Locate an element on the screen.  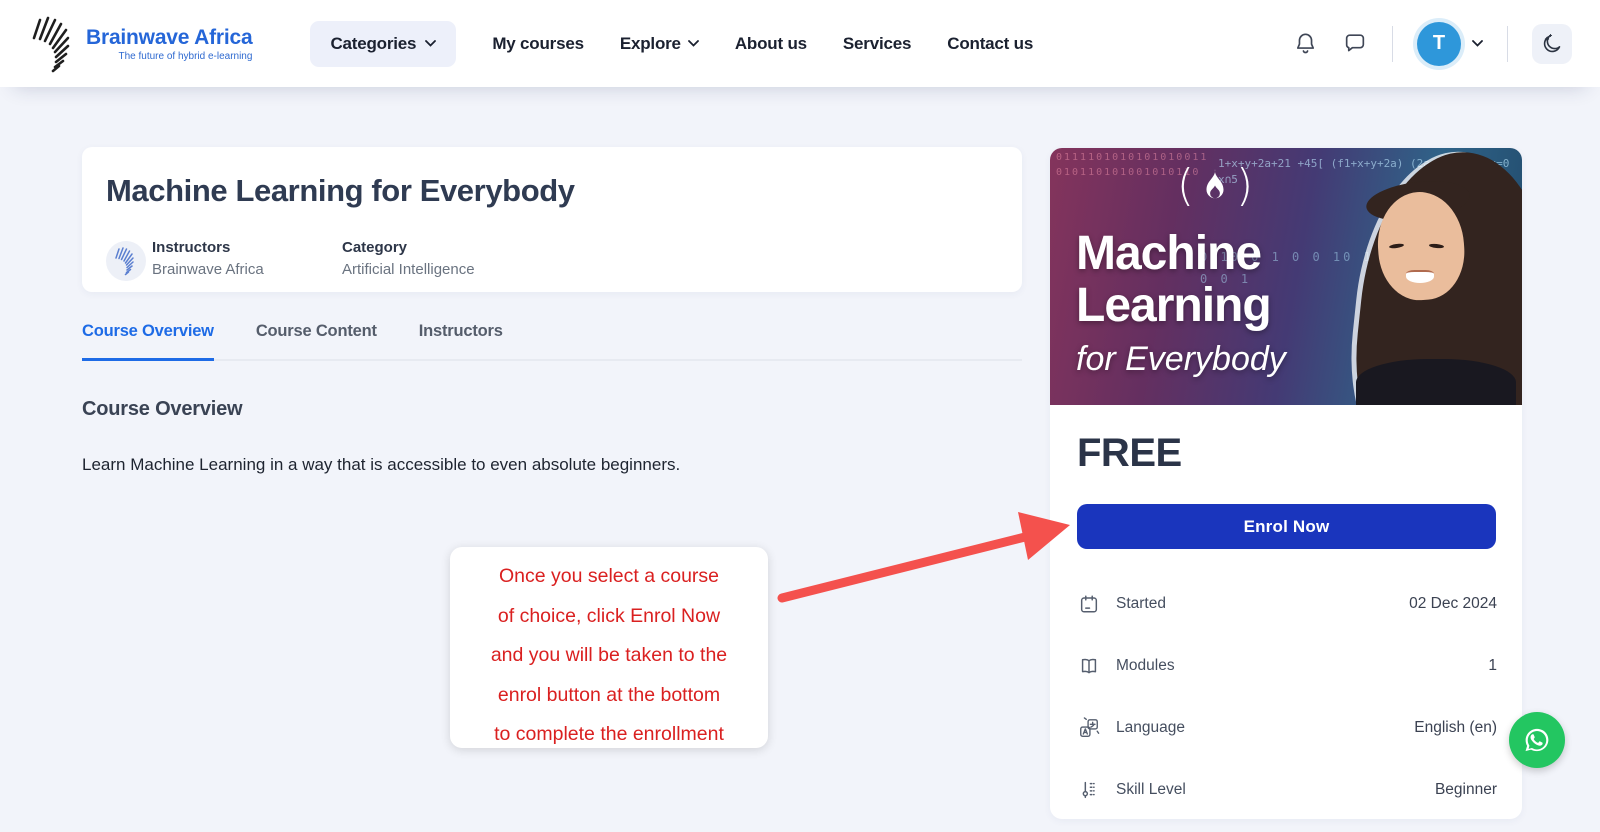
categories-button: Categories is located at coordinates (383, 43).